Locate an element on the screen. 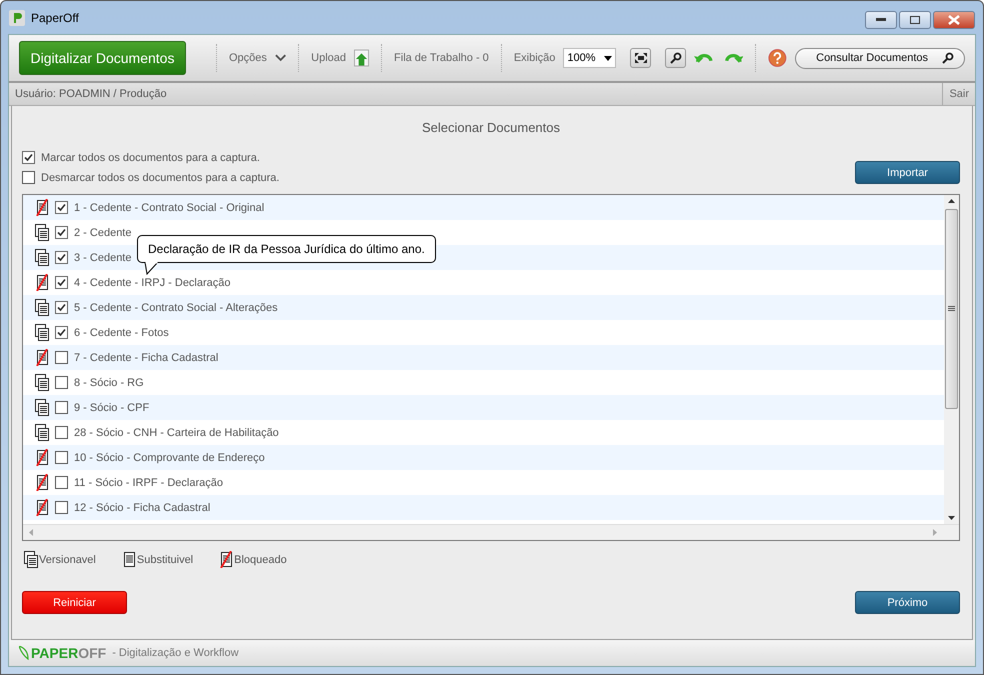 This screenshot has width=984, height=675. close-icon is located at coordinates (954, 20).